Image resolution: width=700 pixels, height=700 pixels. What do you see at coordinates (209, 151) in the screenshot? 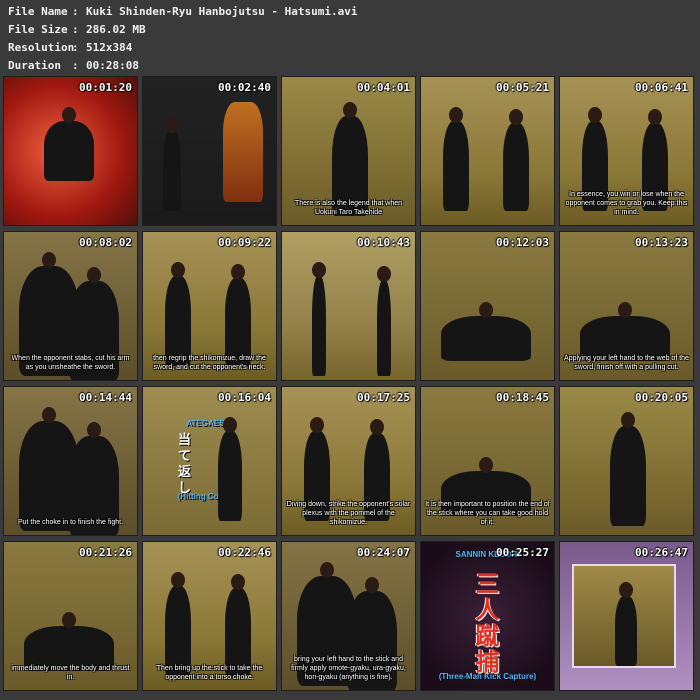
I see `video-thumbnail: 00:02:40` at bounding box center [209, 151].